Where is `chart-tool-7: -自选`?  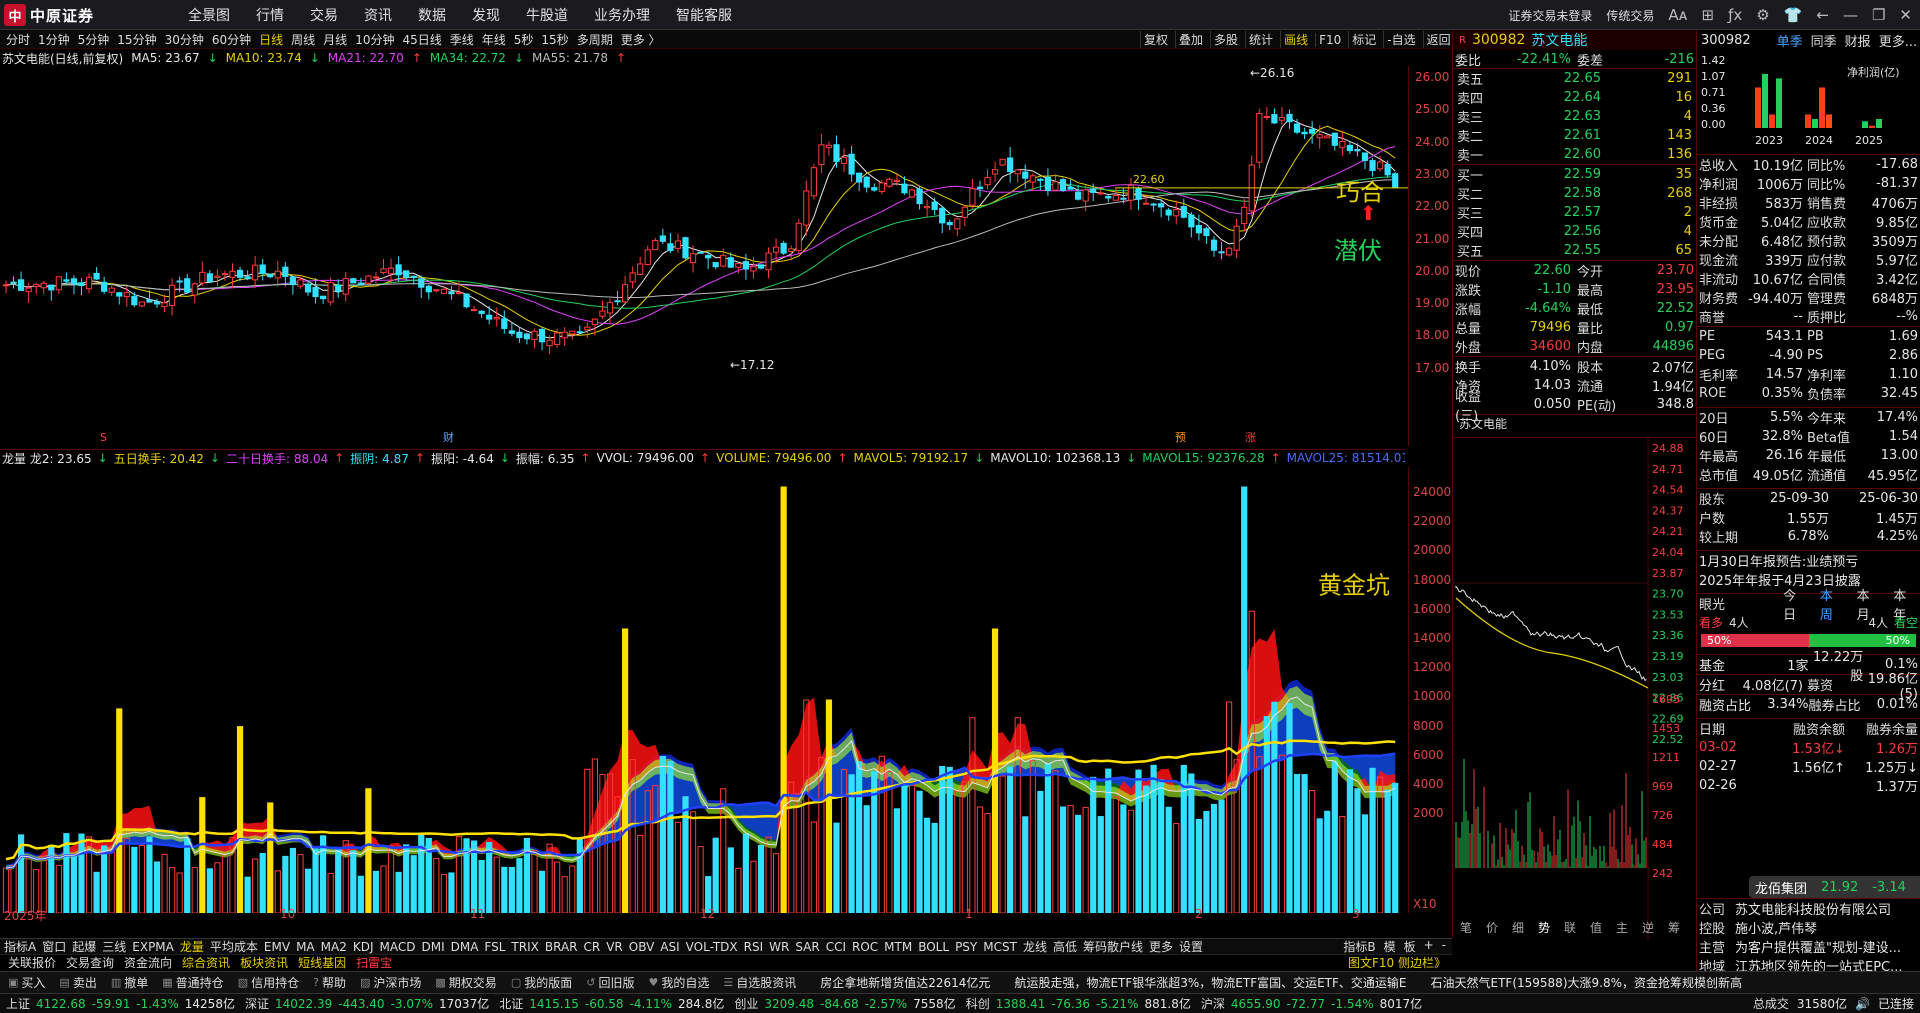
chart-tool-7: -自选 is located at coordinates (1400, 39).